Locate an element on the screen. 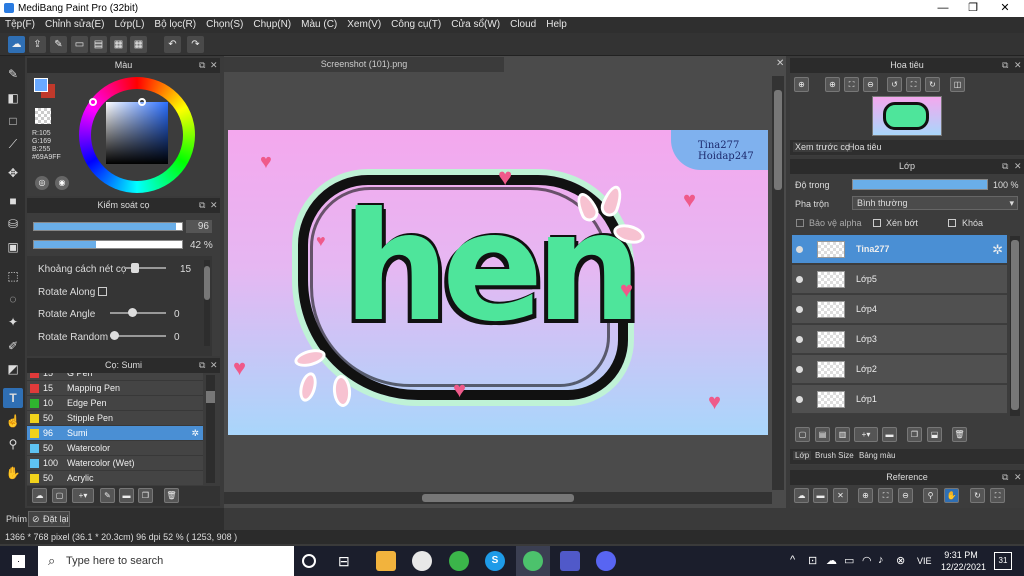  edit-brush-icon: ✎ is located at coordinates (107, 495).